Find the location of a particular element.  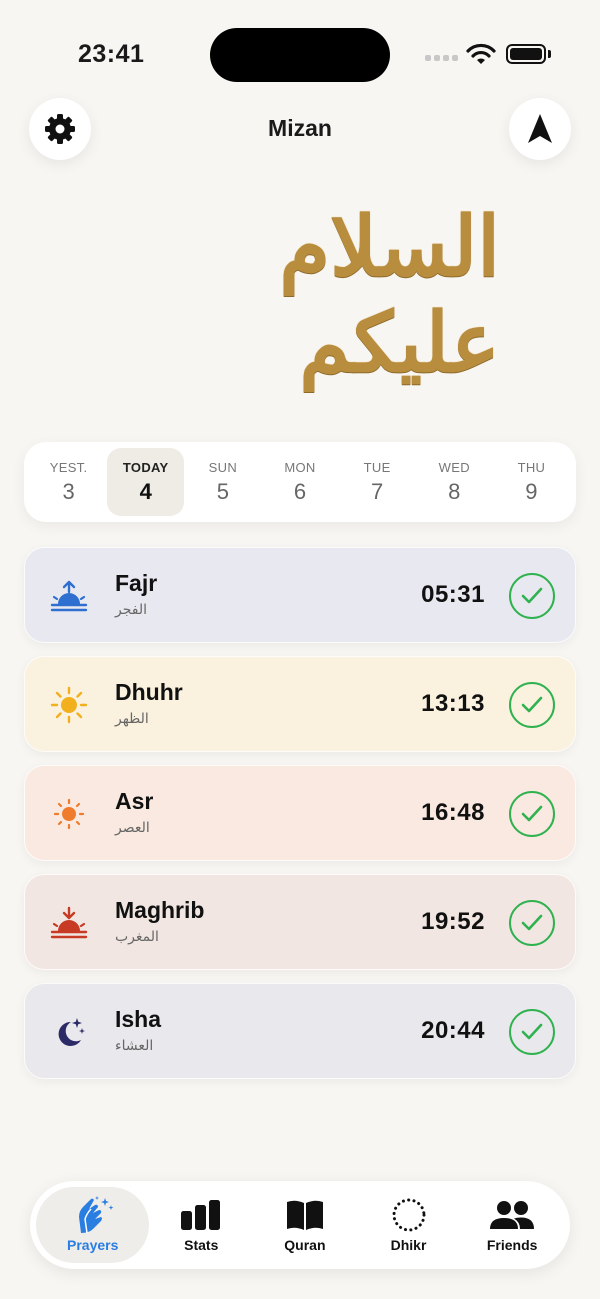

day-mon: MON 6 is located at coordinates (299, 482).